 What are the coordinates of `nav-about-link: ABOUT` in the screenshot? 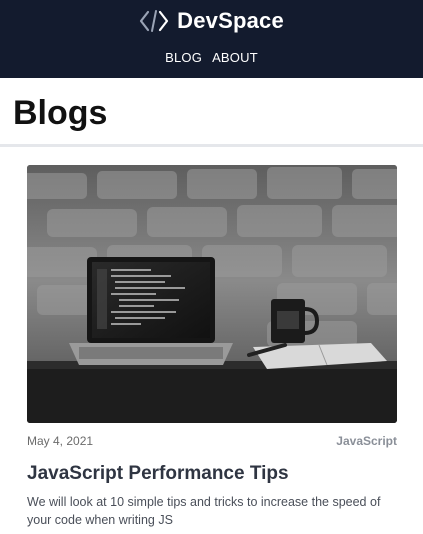 It's located at (235, 57).